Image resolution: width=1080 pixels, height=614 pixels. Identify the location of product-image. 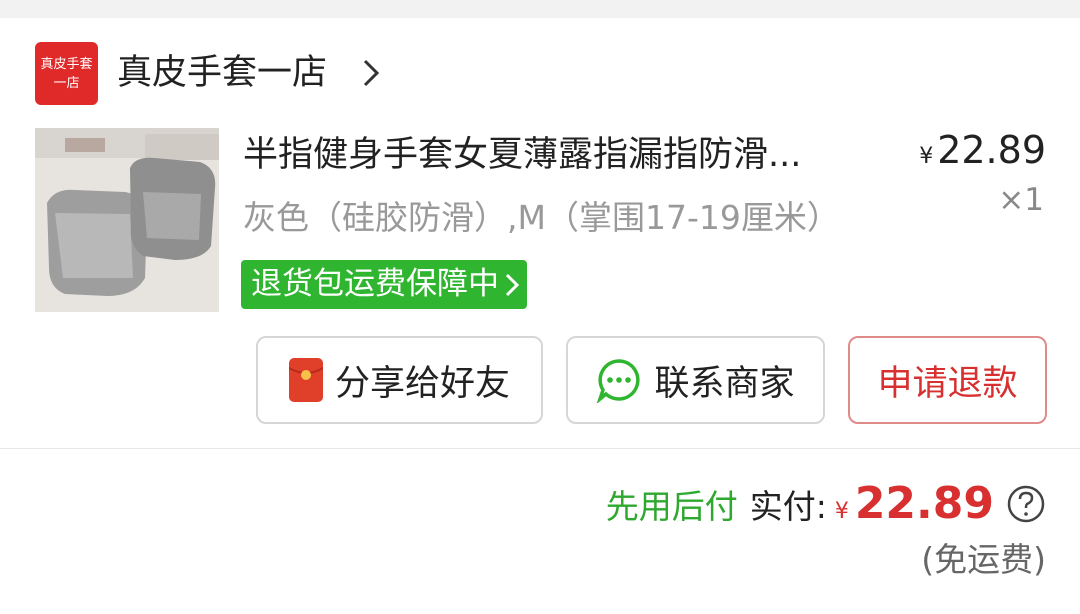
(127, 220).